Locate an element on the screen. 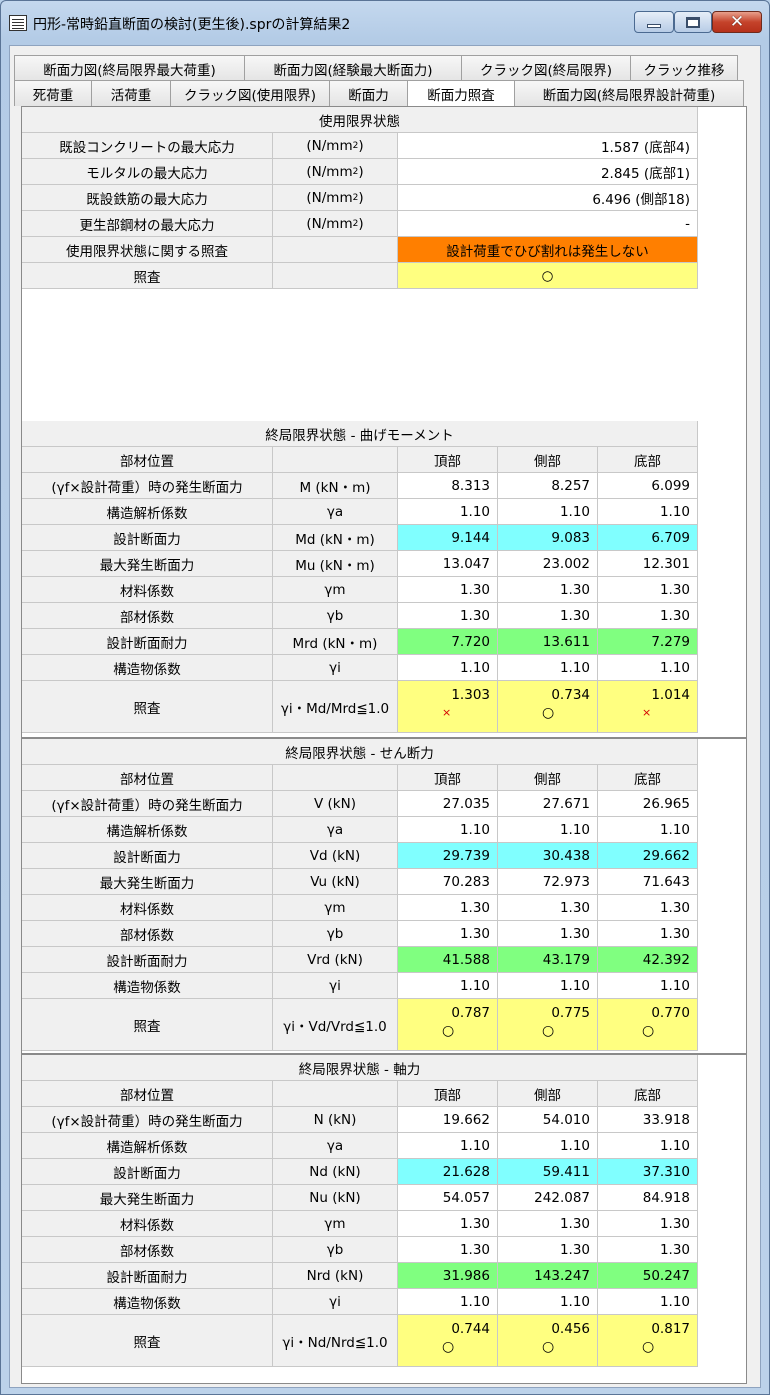  table-row: 最大発生断面力 Mu (kN・m) 13.047 23.002 12.301 is located at coordinates (360, 564).